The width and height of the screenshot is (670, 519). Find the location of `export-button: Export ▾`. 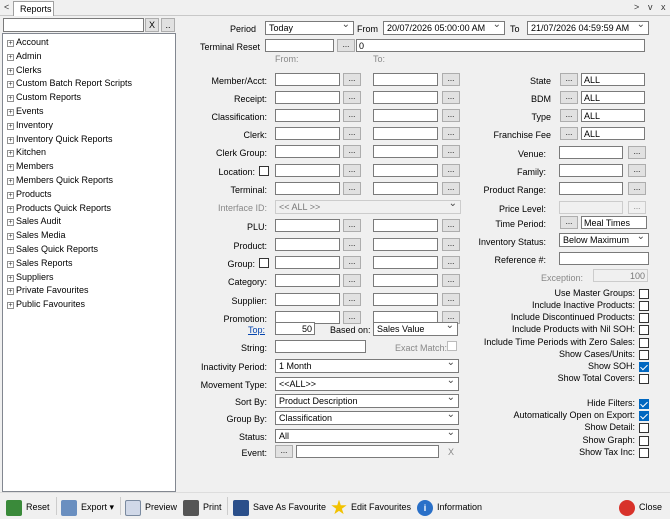

export-button: Export ▾ is located at coordinates (87, 507).